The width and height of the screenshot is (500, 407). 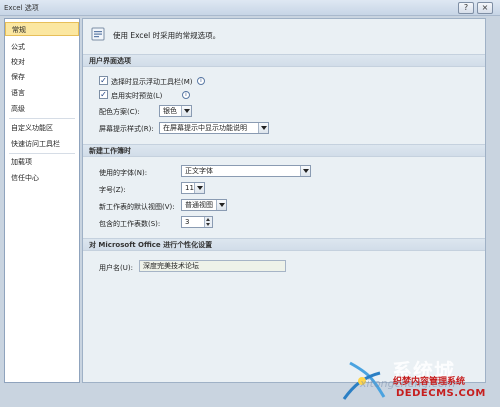 I want to click on font-label: 使用的字体(N):, so click(x=123, y=173).